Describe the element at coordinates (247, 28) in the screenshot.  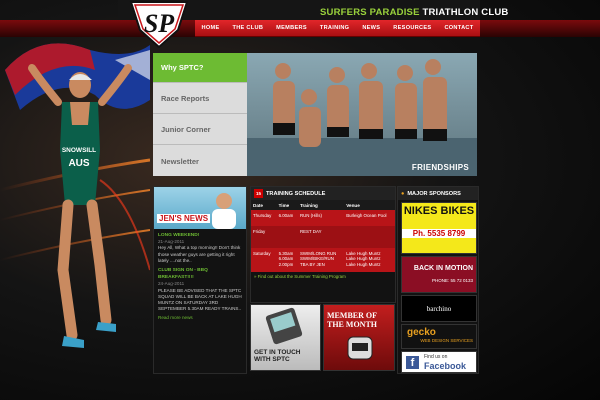
I see `nav-the-club: THE CLUB` at that location.